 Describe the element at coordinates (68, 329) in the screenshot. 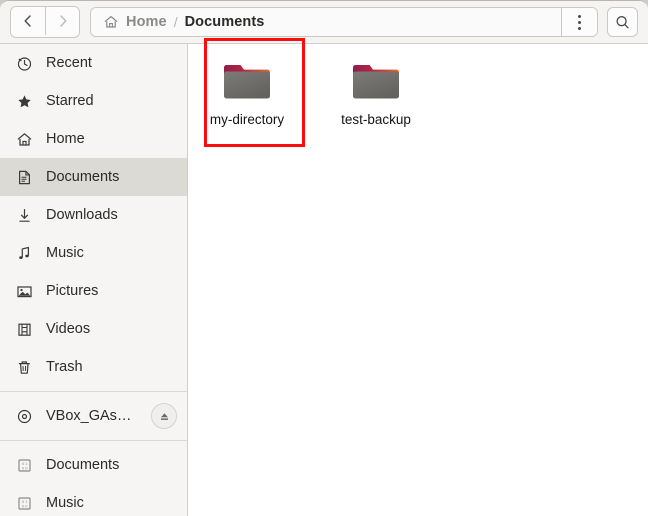

I see `sidebar-item-label: Videos` at that location.